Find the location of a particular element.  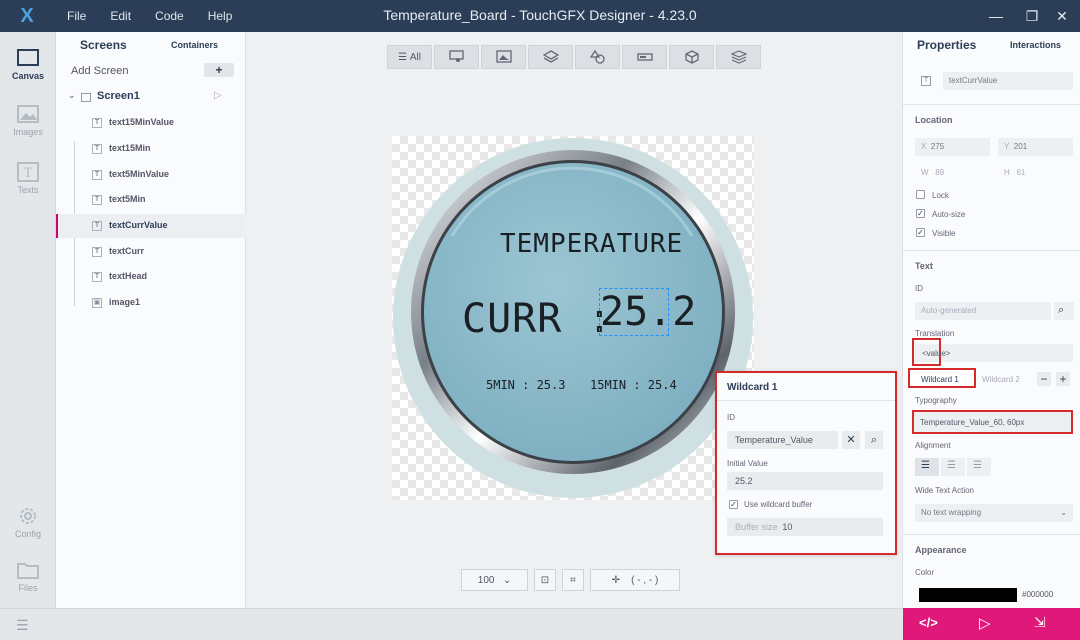

wildcard2-tab: Wildcard 2 is located at coordinates (1001, 379).